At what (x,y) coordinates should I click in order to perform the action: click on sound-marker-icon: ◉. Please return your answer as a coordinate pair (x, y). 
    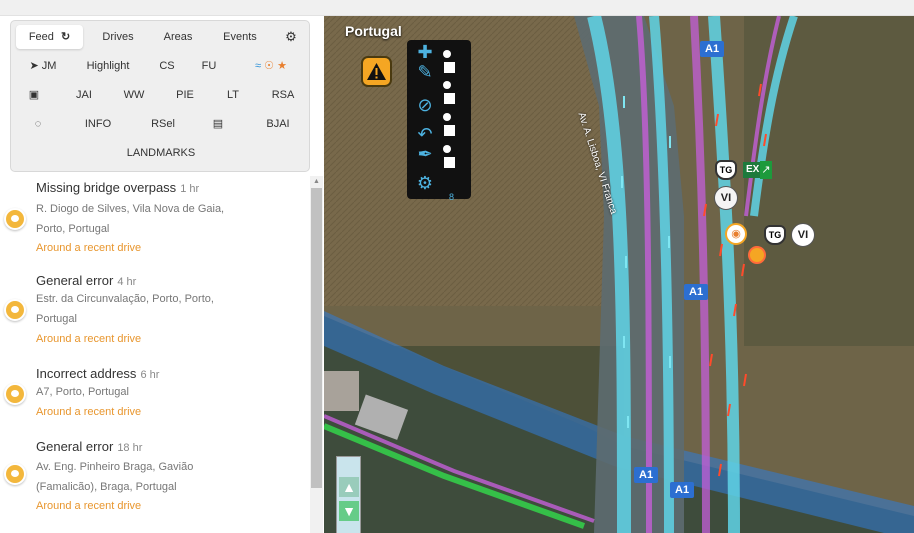
    Looking at the image, I should click on (736, 234).